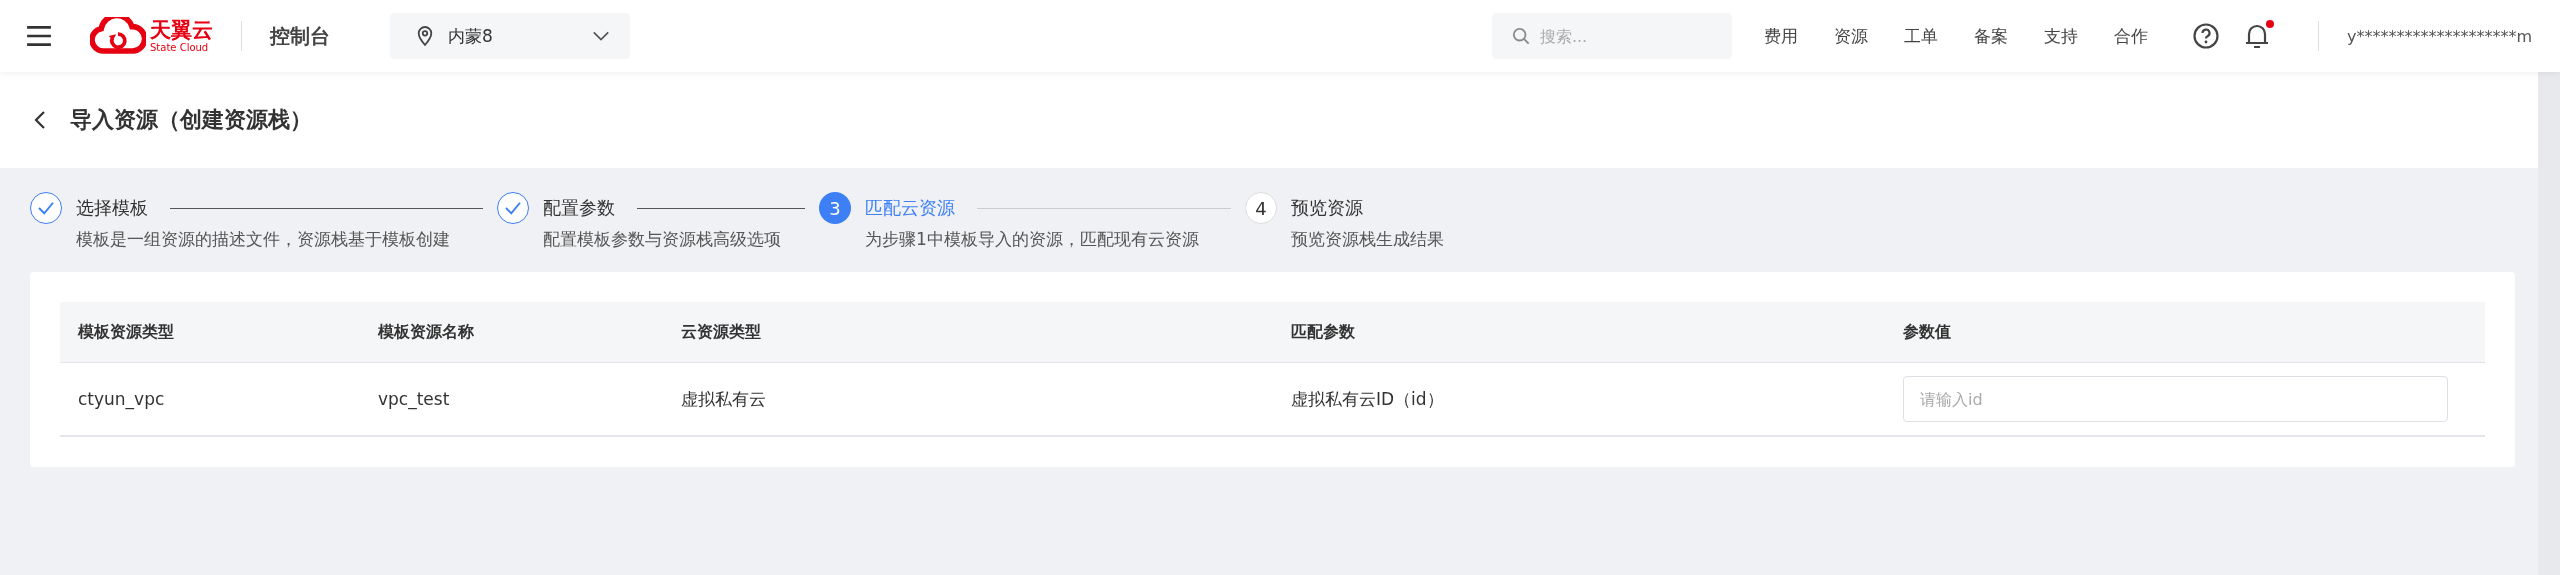 This screenshot has width=2560, height=575. Describe the element at coordinates (300, 36) in the screenshot. I see `console-title: 控制台` at that location.